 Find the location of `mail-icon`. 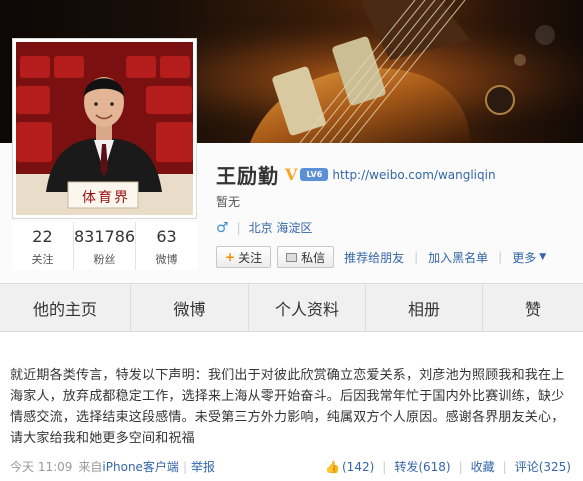

mail-icon is located at coordinates (292, 257).